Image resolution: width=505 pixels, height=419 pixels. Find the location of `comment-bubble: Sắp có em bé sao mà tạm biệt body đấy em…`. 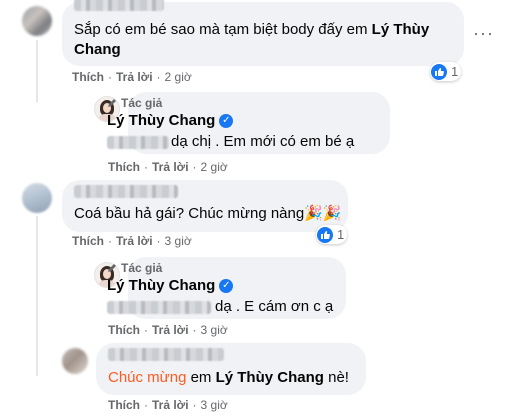

comment-bubble: Sắp có em bé sao mà tạm biệt body đấy em… is located at coordinates (263, 33).